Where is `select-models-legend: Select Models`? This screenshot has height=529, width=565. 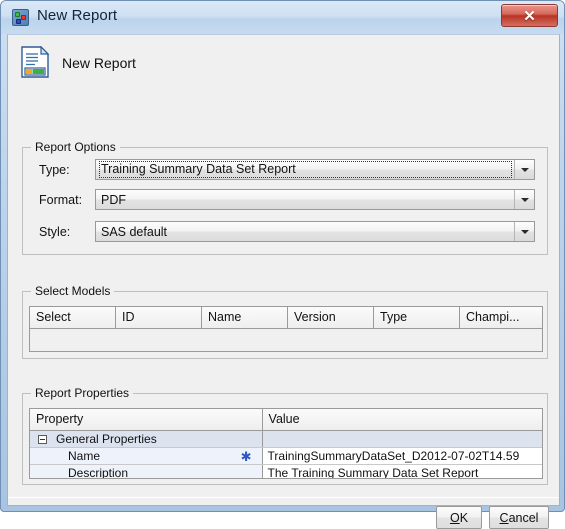 select-models-legend: Select Models is located at coordinates (73, 291).